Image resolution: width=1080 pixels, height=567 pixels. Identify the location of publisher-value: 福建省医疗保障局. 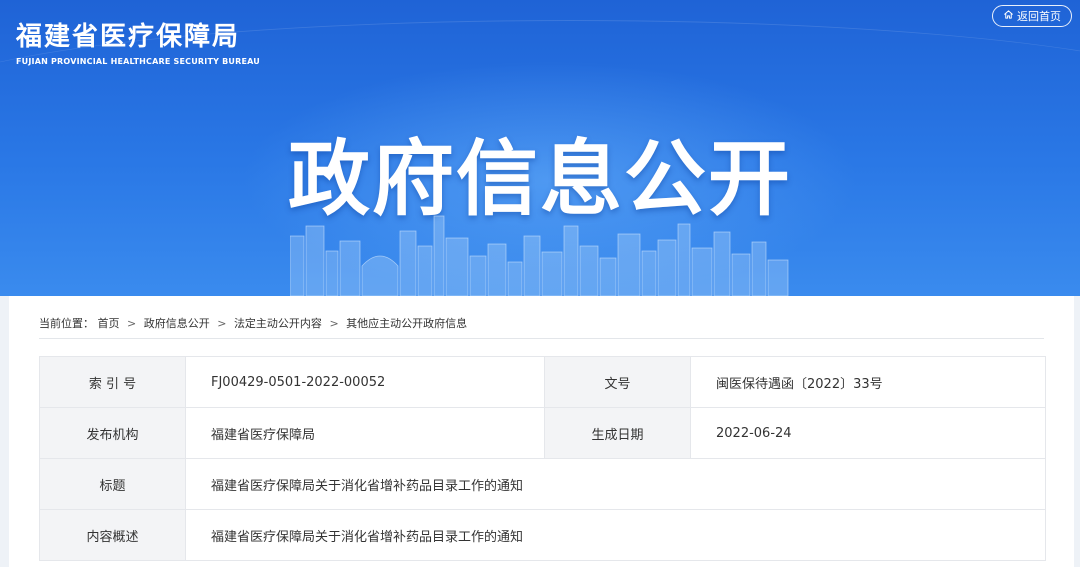
(365, 433).